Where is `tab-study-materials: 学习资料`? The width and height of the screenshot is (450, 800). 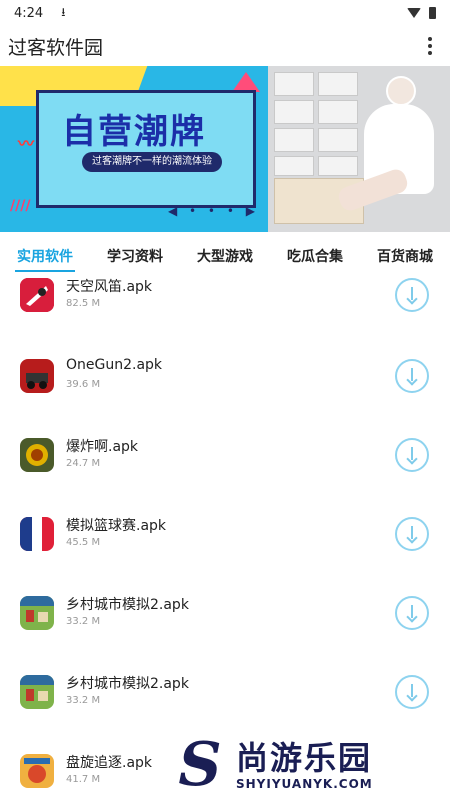 tab-study-materials: 学习资料 is located at coordinates (135, 256).